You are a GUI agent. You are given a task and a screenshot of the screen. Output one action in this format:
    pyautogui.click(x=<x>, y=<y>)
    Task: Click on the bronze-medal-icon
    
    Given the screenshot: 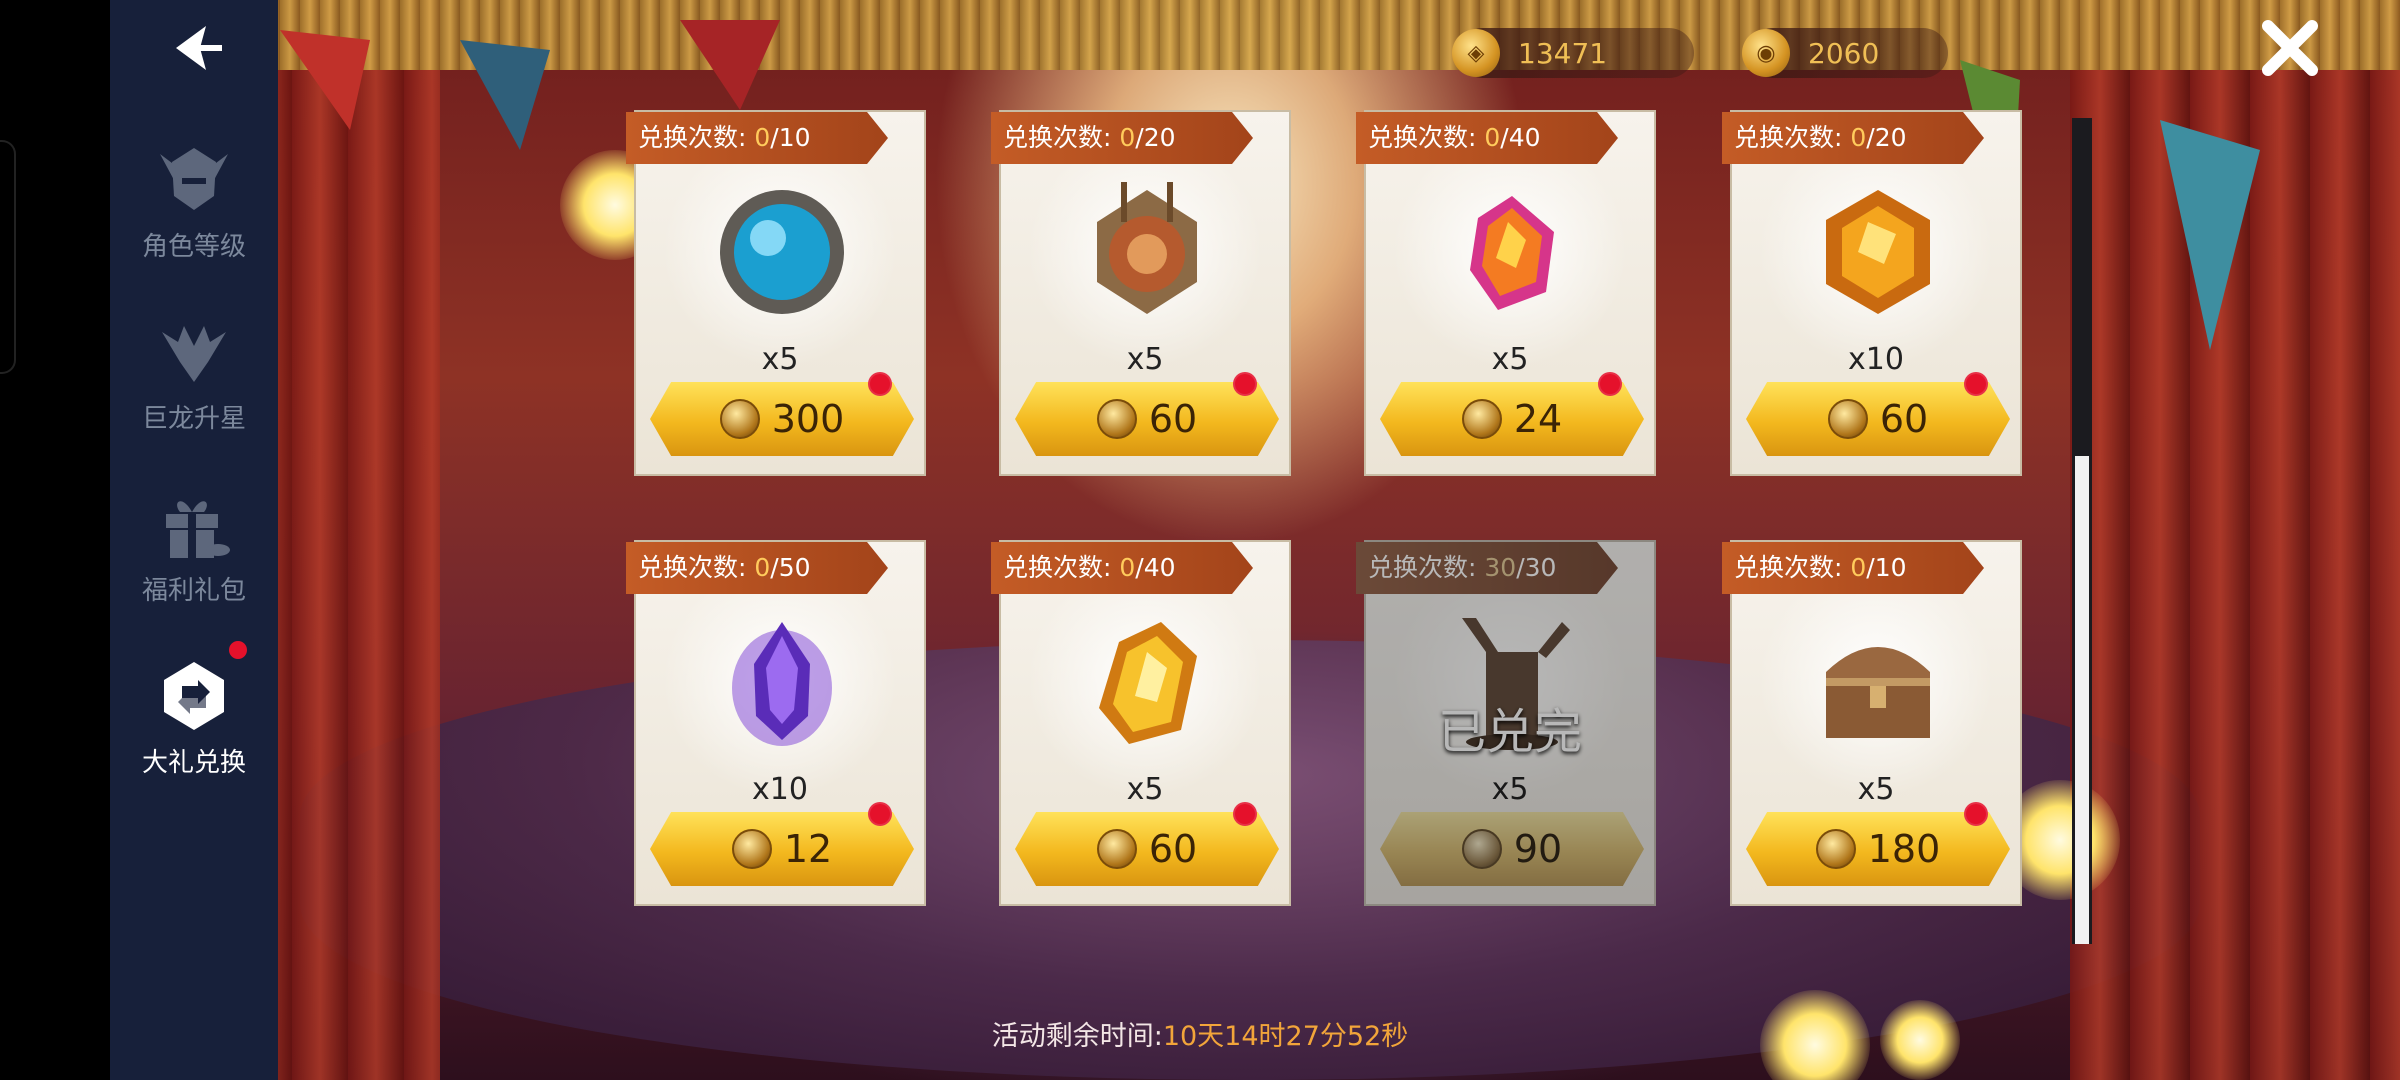 What is the action you would take?
    pyautogui.click(x=1147, y=248)
    